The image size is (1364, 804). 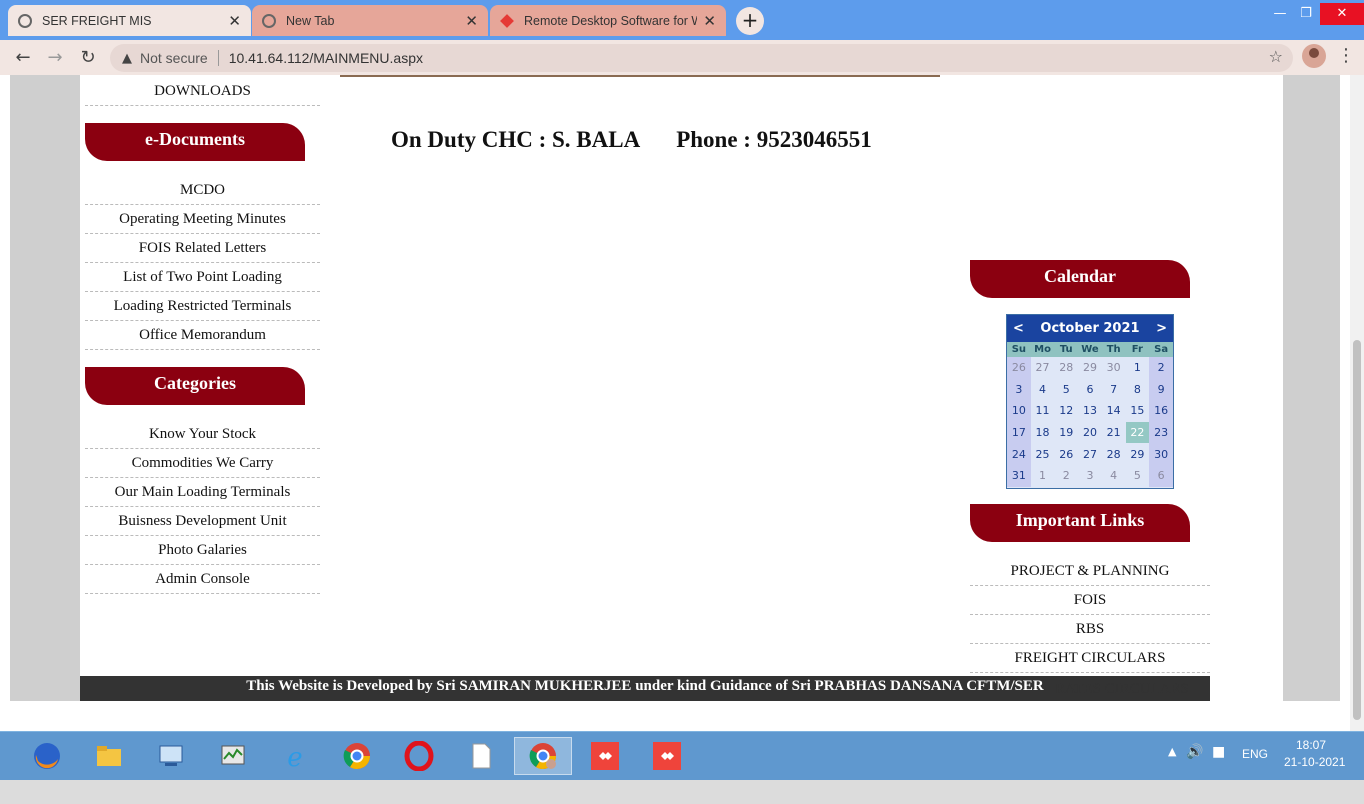 I want to click on taskbar-internet-explorer: e, so click(x=295, y=756).